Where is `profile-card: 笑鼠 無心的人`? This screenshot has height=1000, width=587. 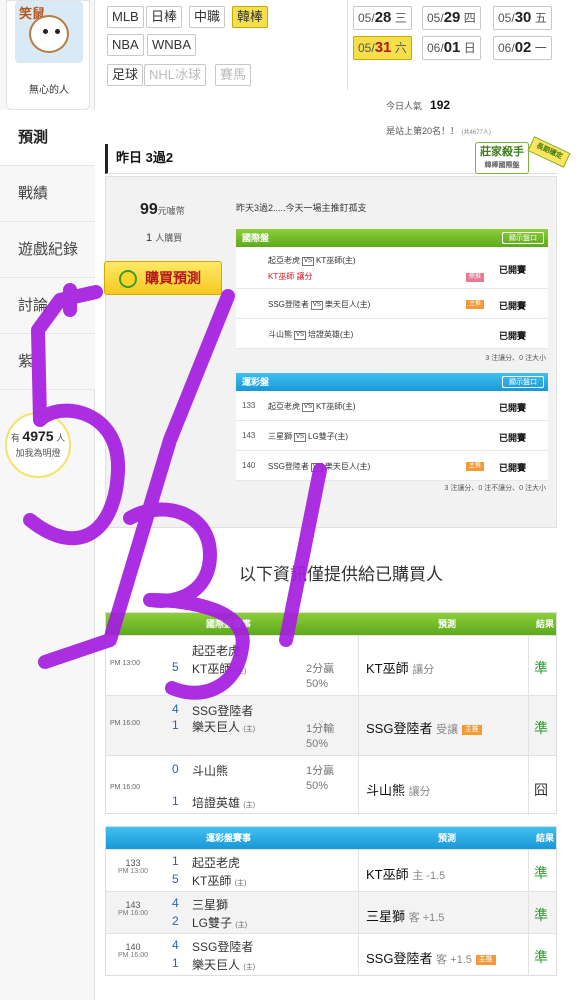
profile-card: 笑鼠 無心的人 is located at coordinates (48, 55).